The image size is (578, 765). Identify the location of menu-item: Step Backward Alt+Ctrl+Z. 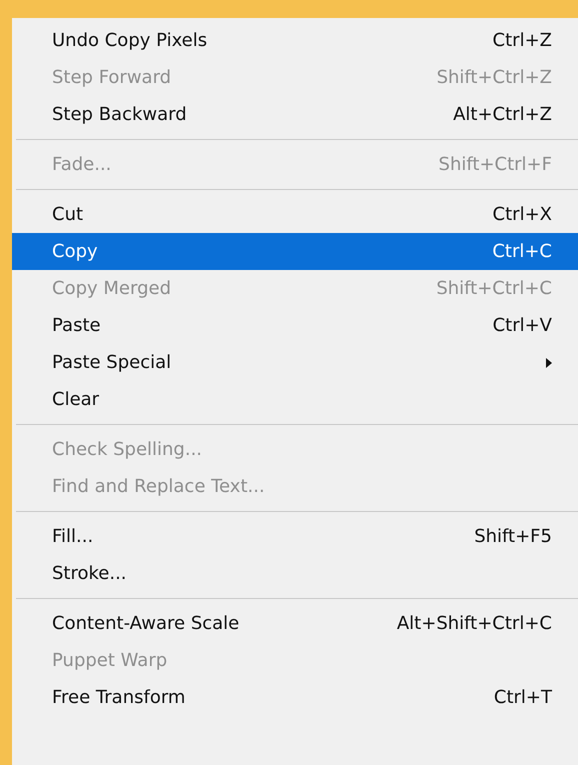
(295, 114).